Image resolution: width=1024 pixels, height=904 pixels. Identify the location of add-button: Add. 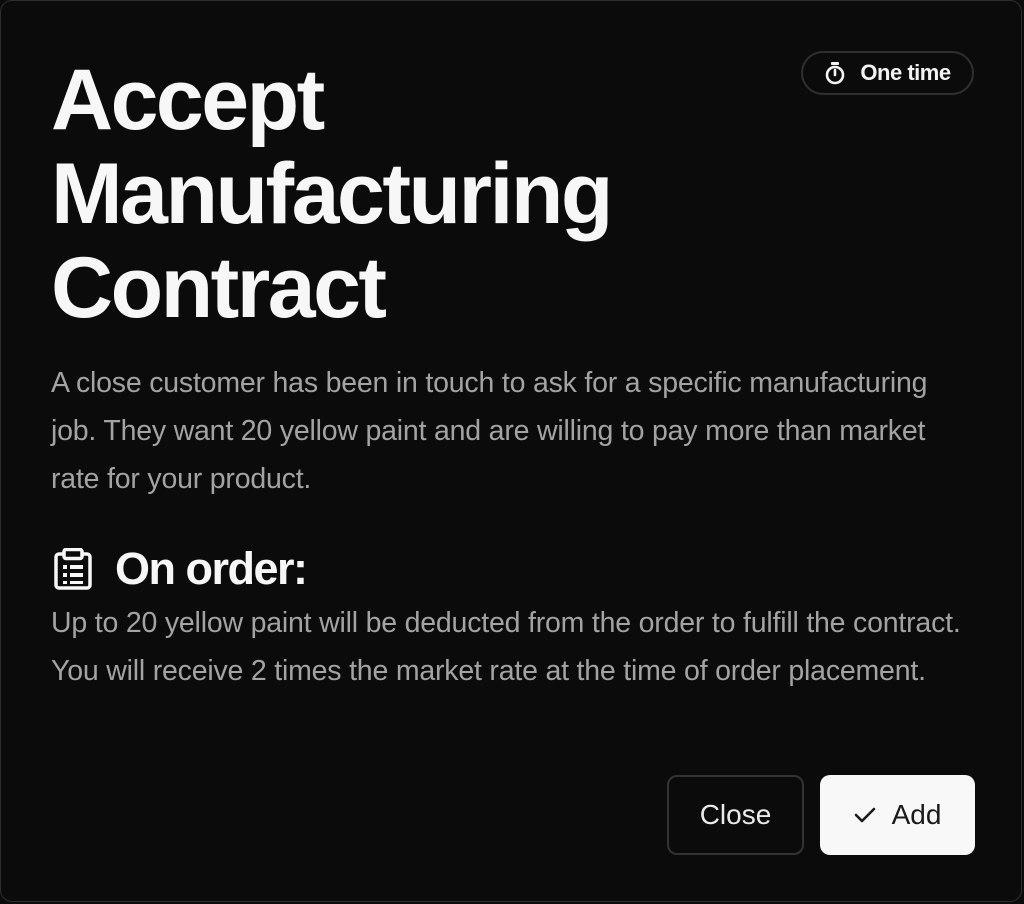
(897, 815).